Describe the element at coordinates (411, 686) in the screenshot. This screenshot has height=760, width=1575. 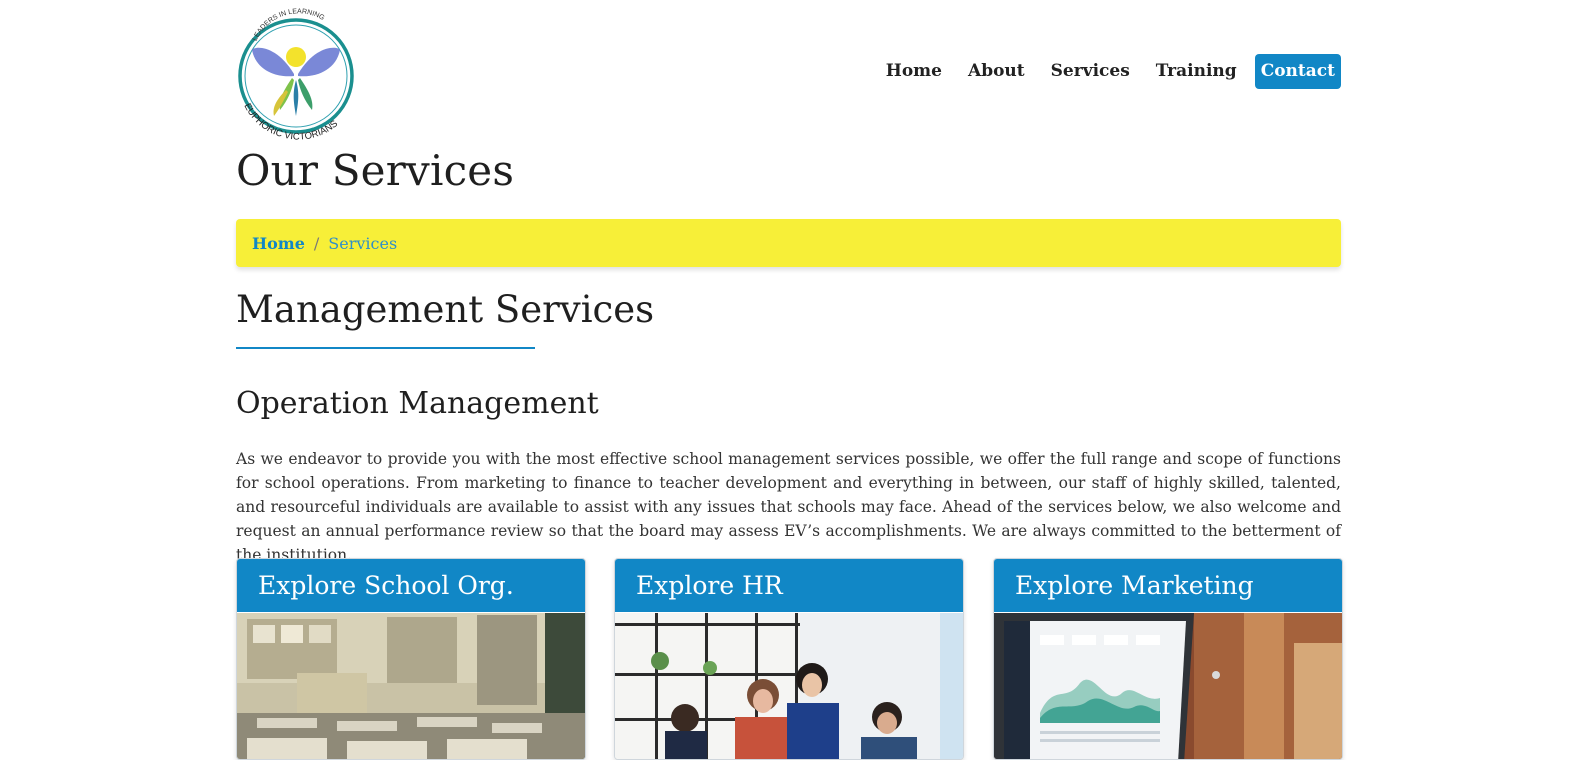
I see `classroom-photo` at that location.